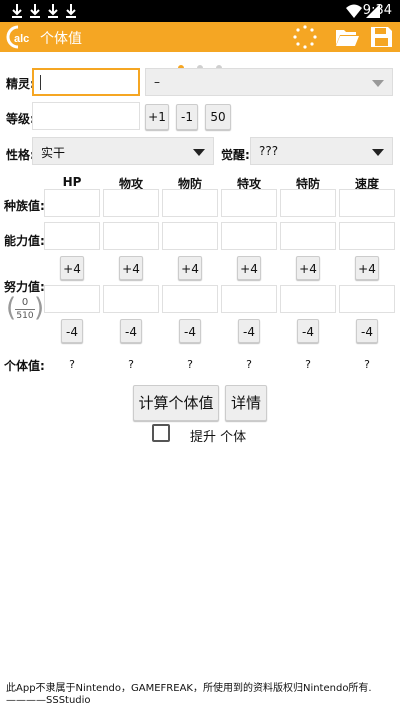  Describe the element at coordinates (187, 117) in the screenshot. I see `level-minus1-button: -1` at that location.